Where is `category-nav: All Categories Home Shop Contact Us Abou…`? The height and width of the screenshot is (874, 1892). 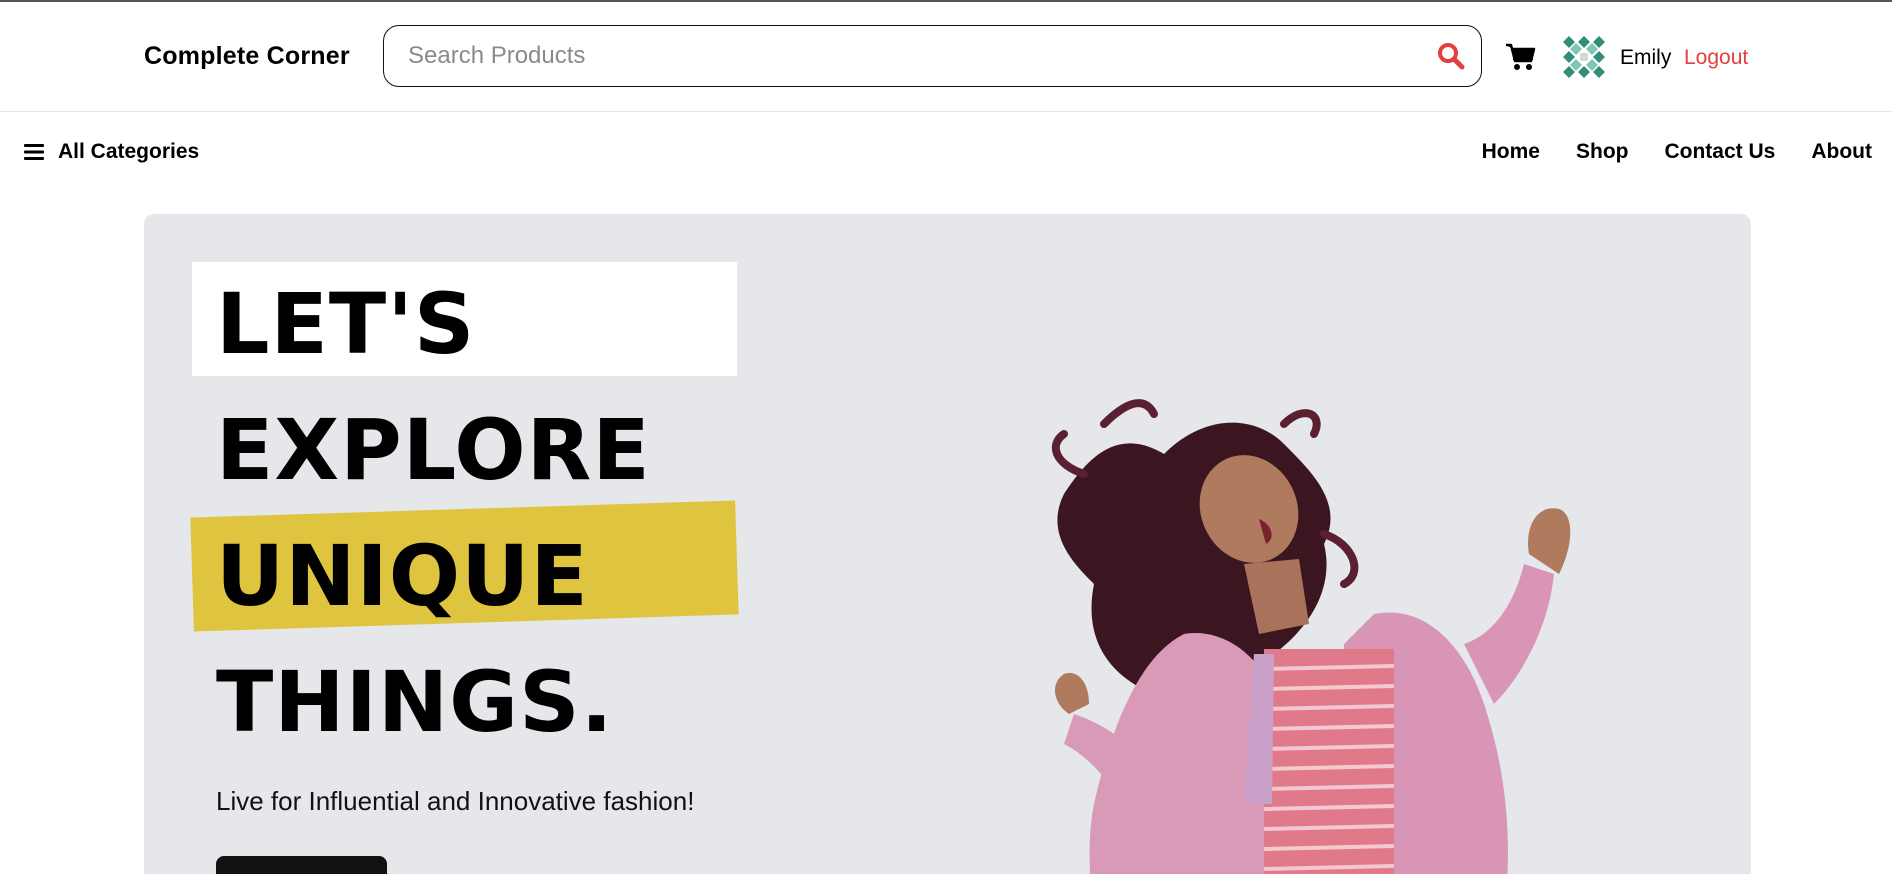 category-nav: All Categories Home Shop Contact Us Abou… is located at coordinates (946, 152).